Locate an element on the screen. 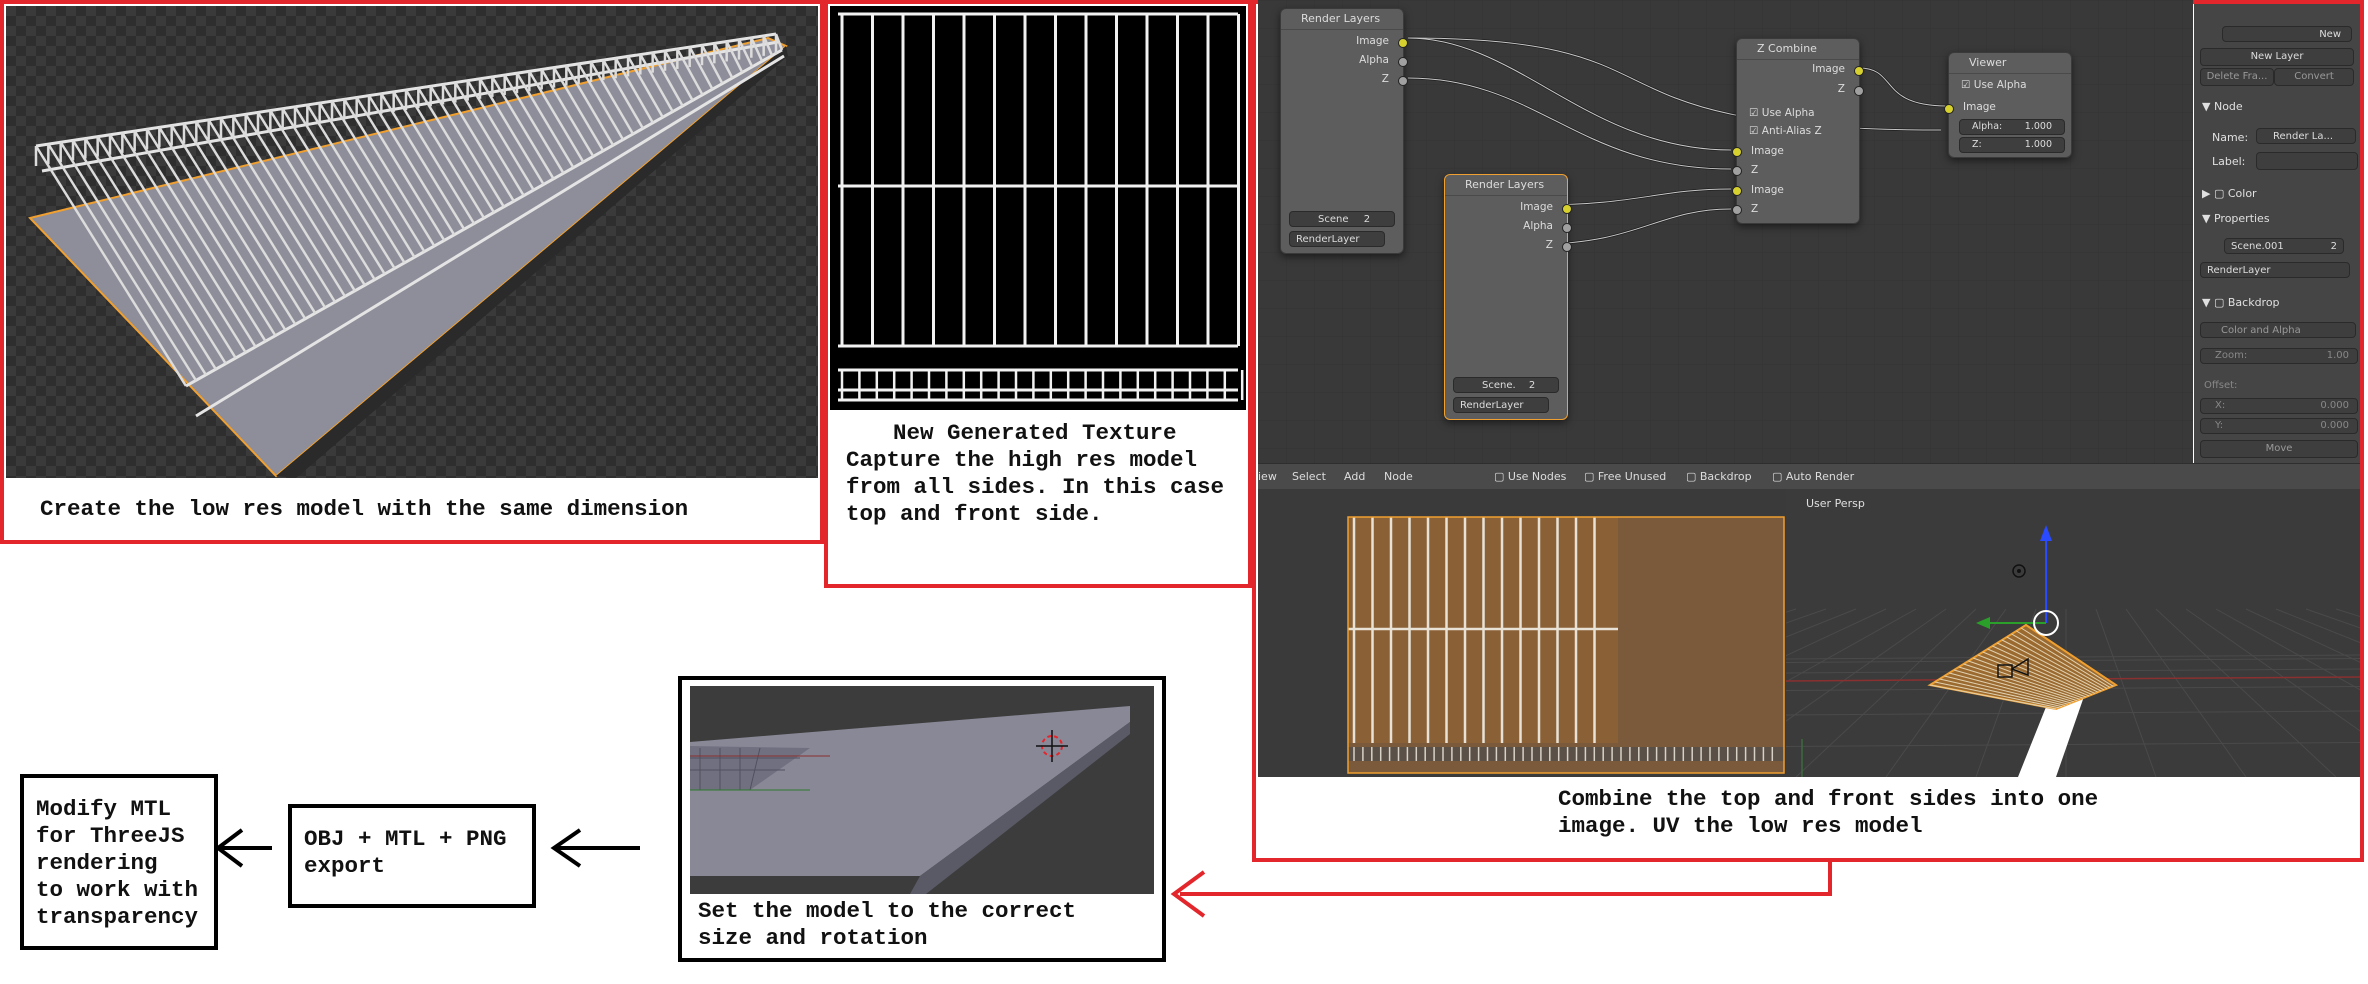  caption-set-model-line-1: Set the model to the correct is located at coordinates (887, 911).